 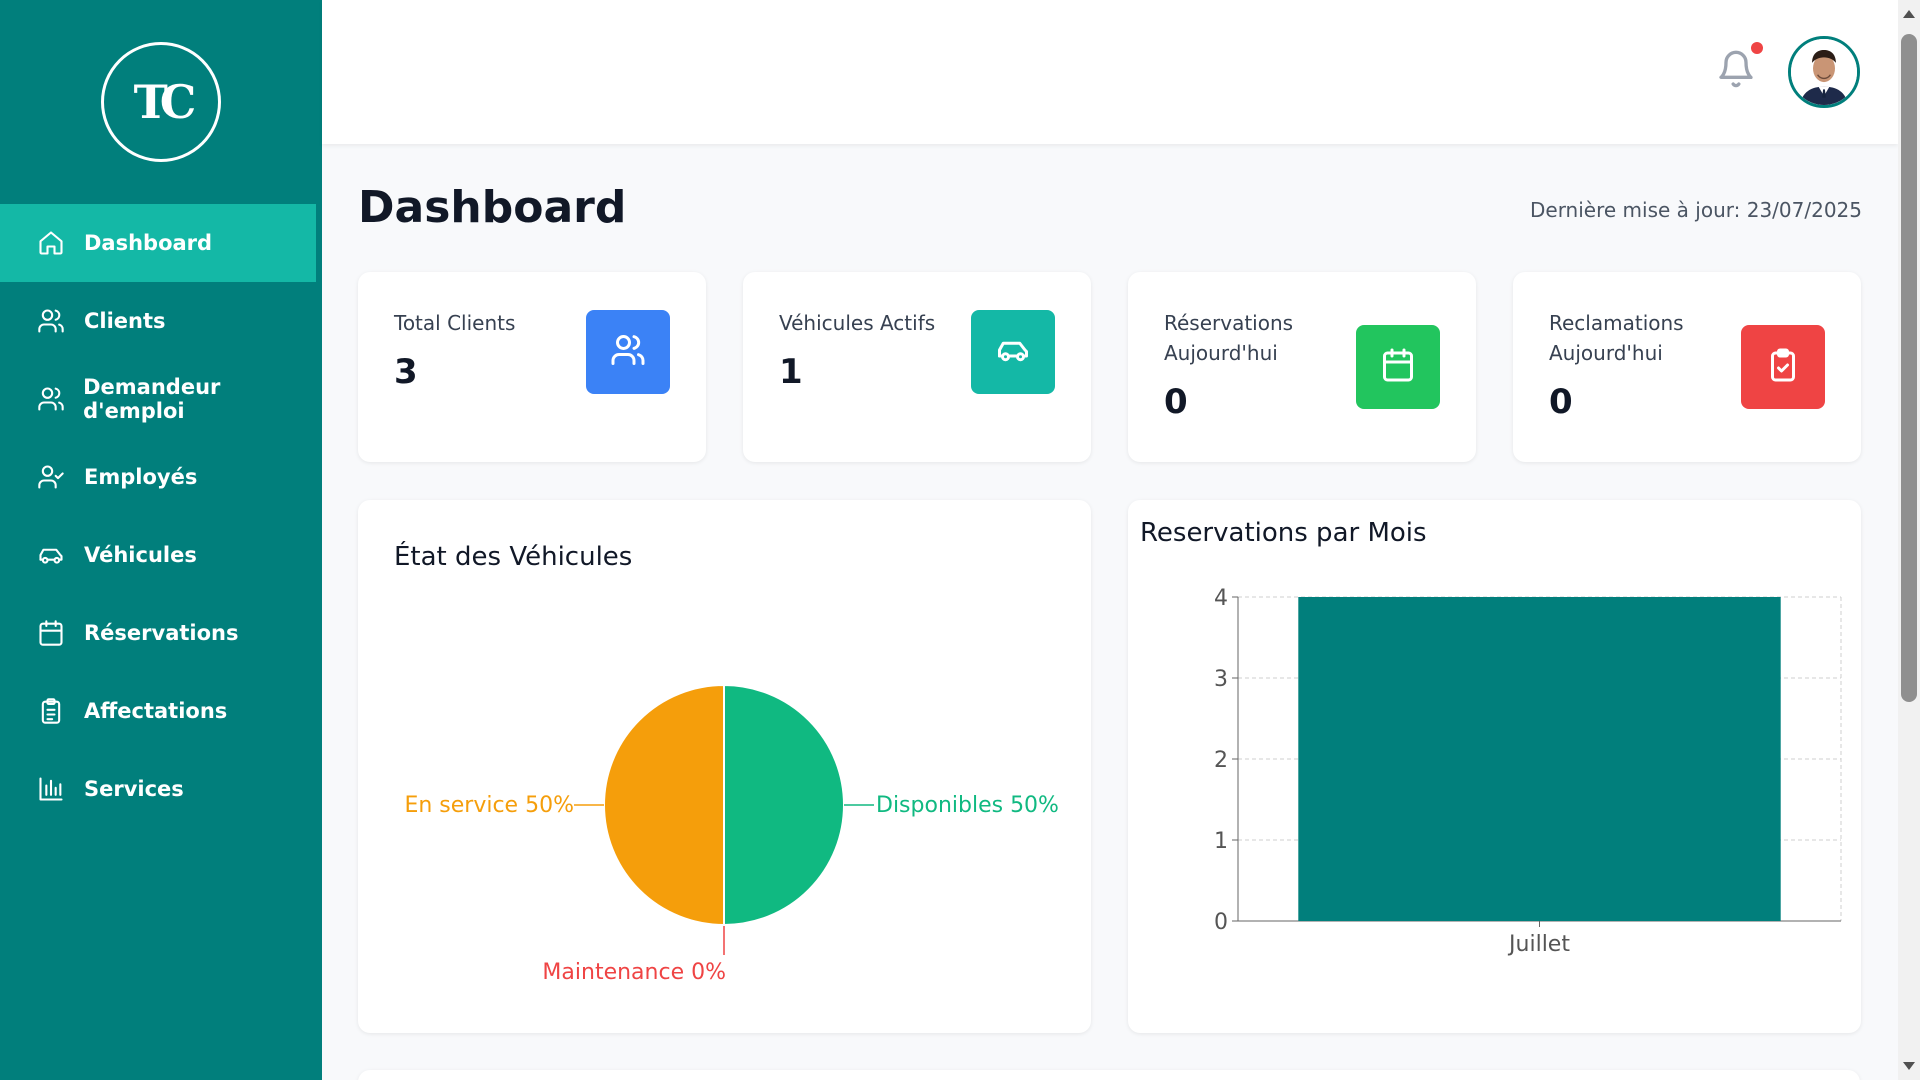 What do you see at coordinates (1221, 679) in the screenshot?
I see `y-tick-label-3: 3` at bounding box center [1221, 679].